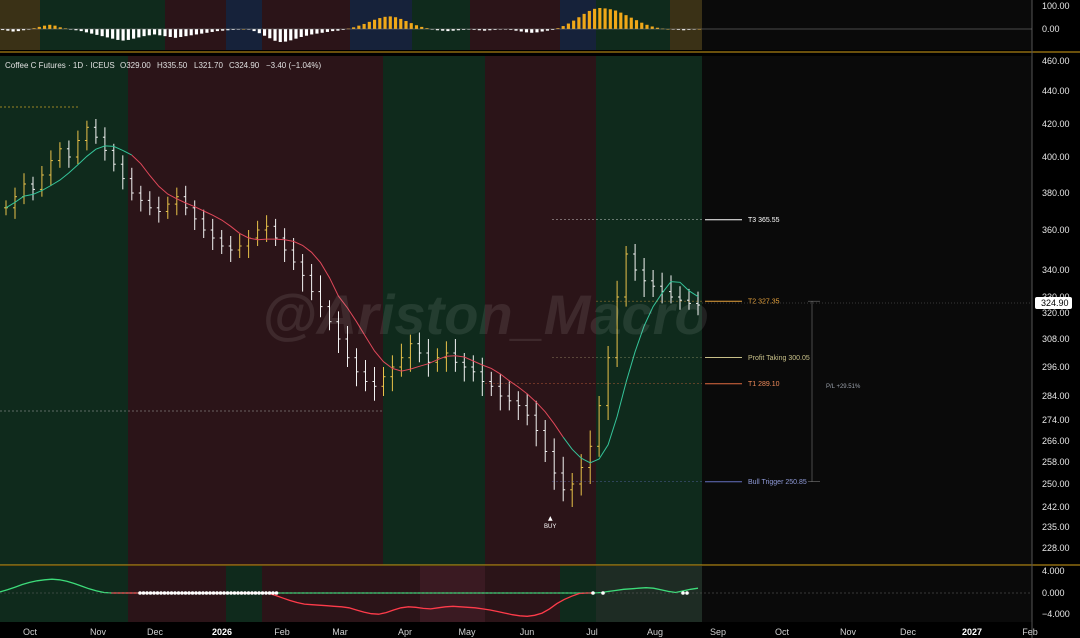 The height and width of the screenshot is (638, 1080). I want to click on main-y-tick-13: 266.00, so click(1056, 441).